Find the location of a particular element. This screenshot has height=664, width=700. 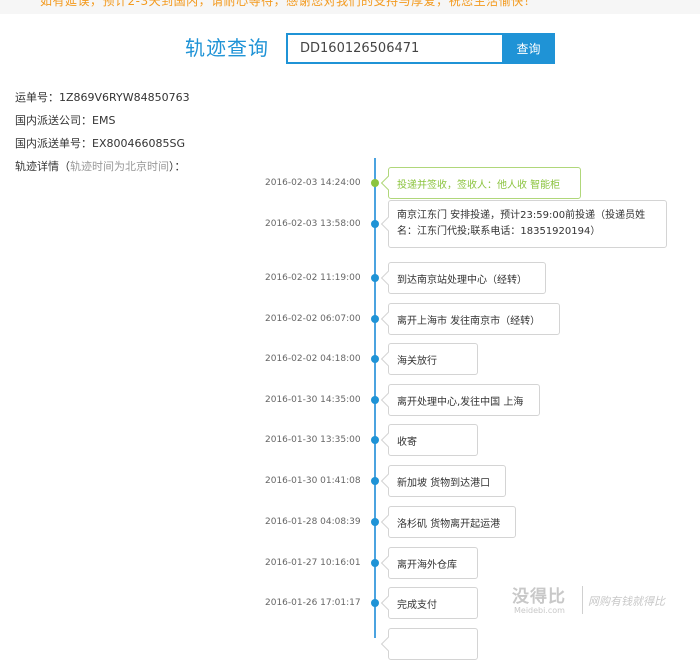

timeline-time: 2016-01-30 01:41:08 is located at coordinates (313, 481).